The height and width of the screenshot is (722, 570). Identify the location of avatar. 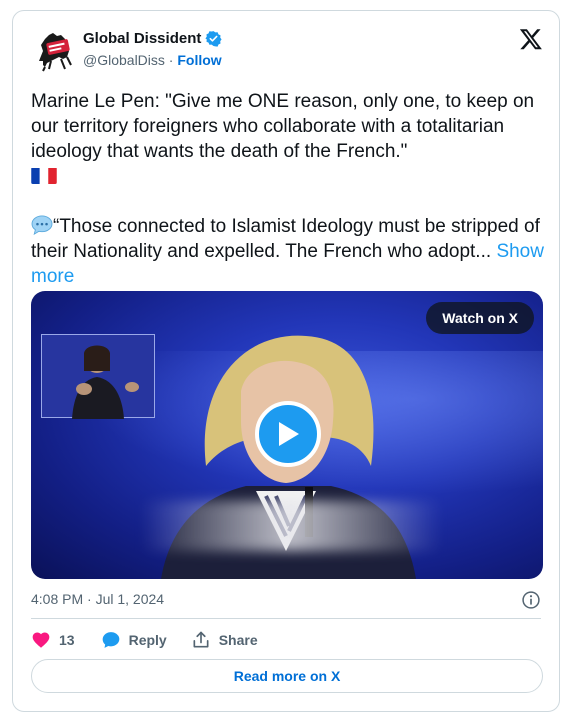
(54, 50).